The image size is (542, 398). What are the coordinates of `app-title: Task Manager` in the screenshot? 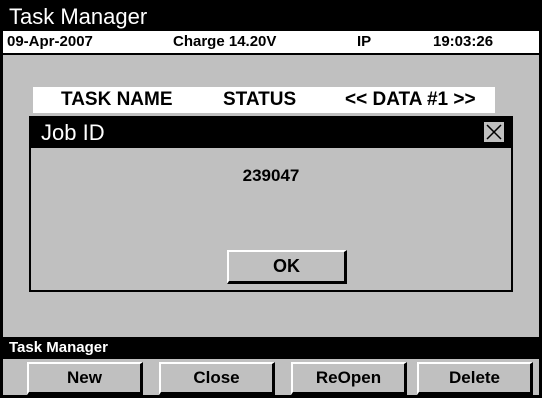 It's located at (78, 16).